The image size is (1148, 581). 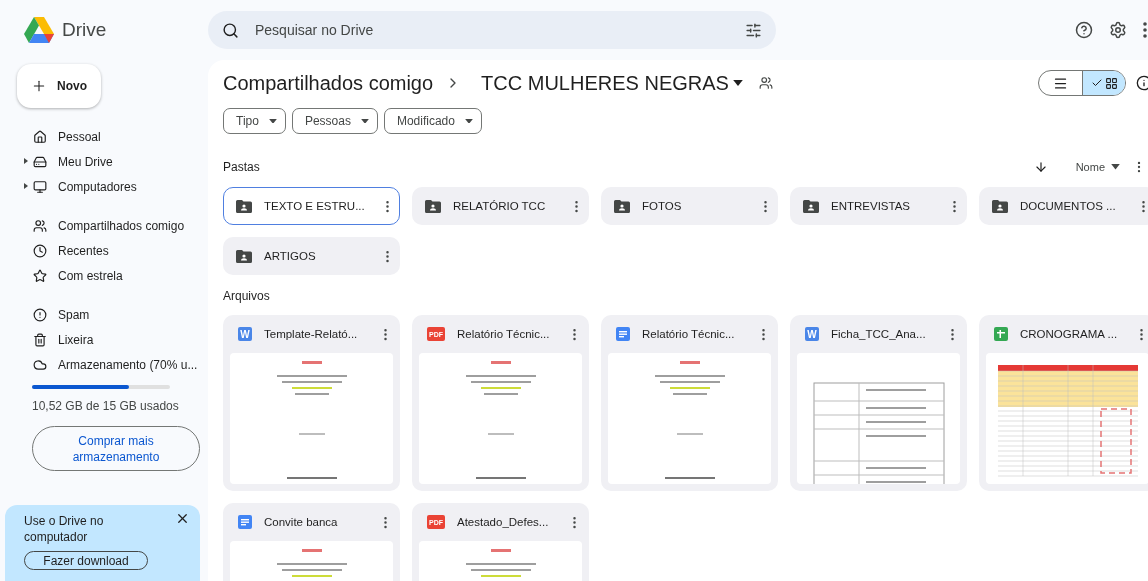 I want to click on breadcrumb-item: TCC MULHERES NEGRAS, so click(x=612, y=83).